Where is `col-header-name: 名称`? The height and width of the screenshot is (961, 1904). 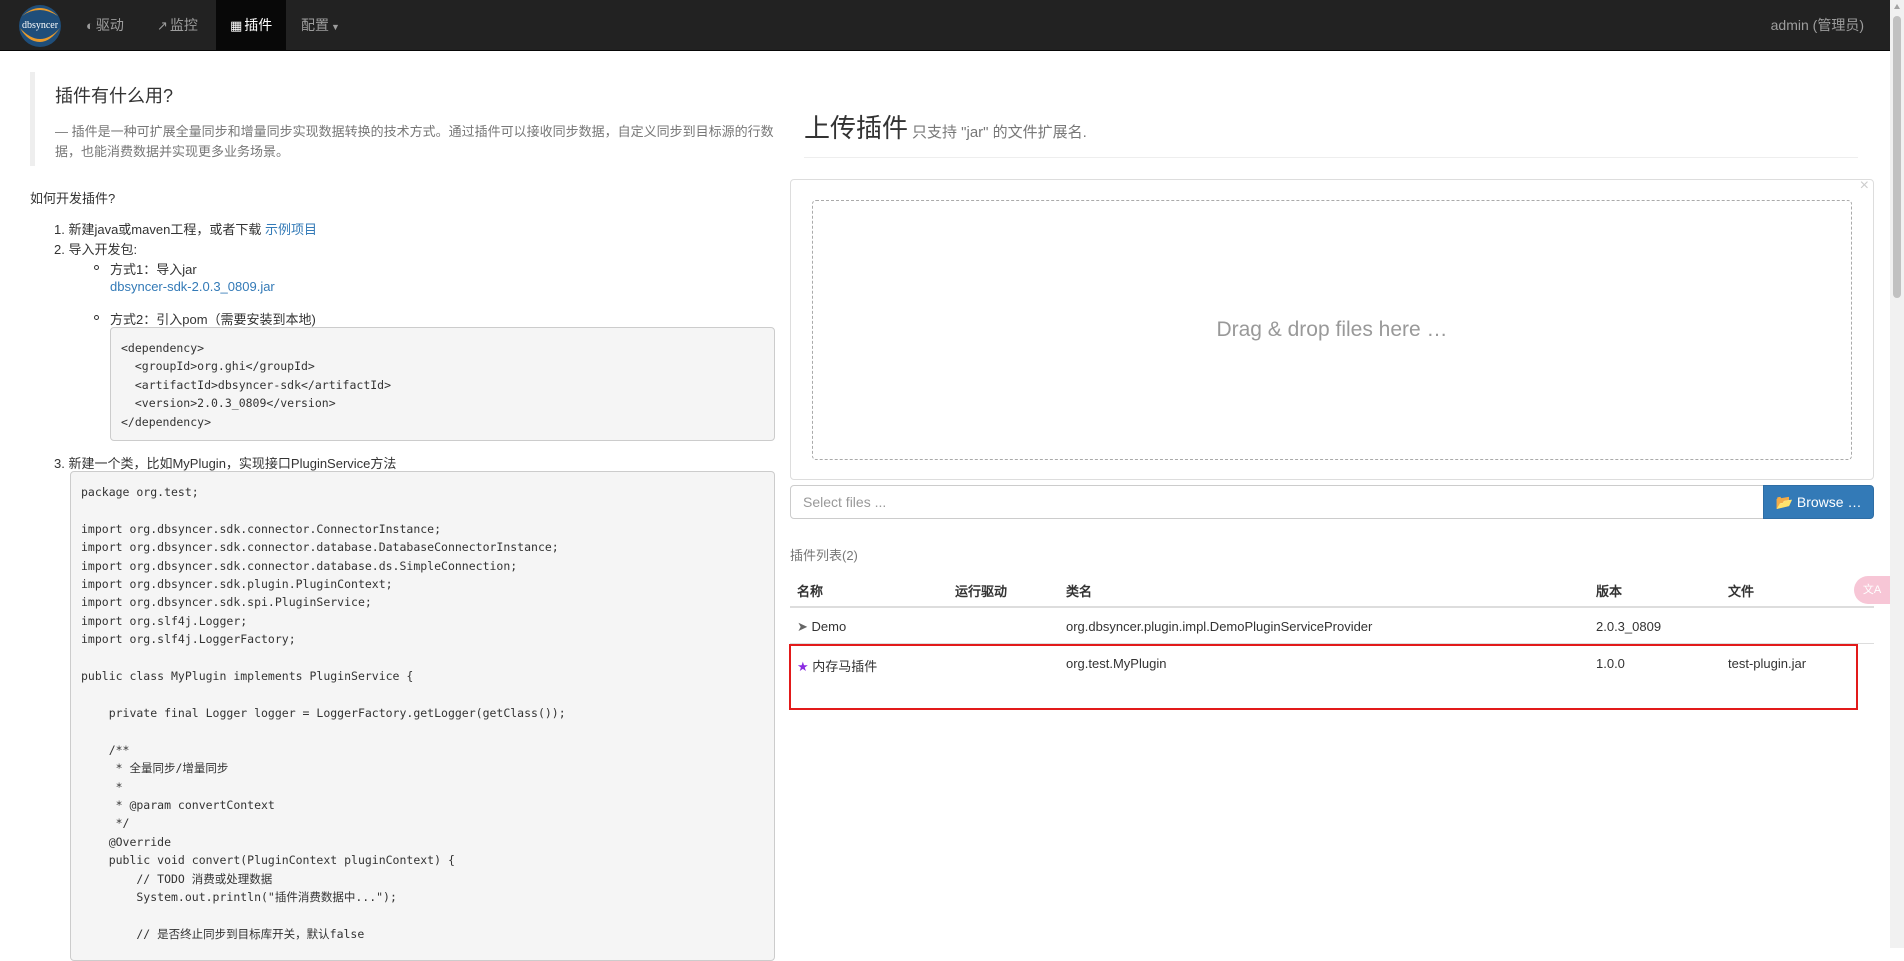
col-header-name: 名称 is located at coordinates (810, 591).